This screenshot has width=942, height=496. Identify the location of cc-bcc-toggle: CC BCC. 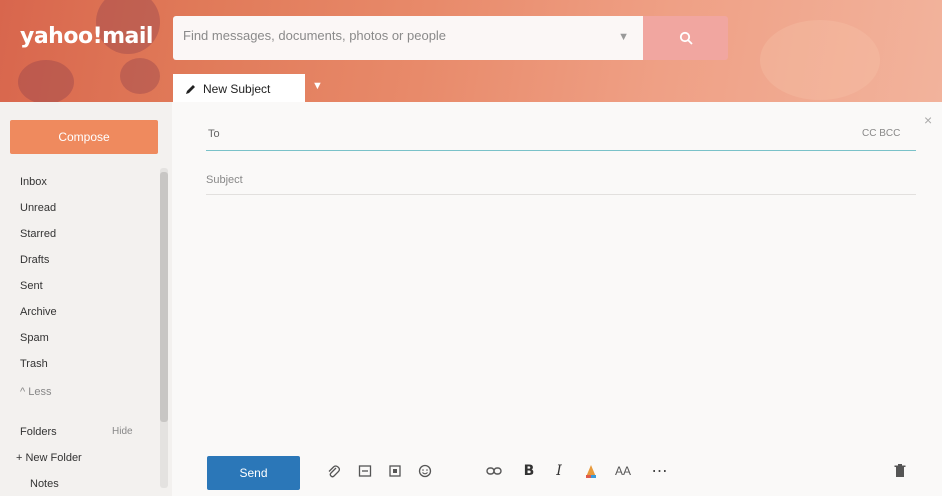
(881, 133).